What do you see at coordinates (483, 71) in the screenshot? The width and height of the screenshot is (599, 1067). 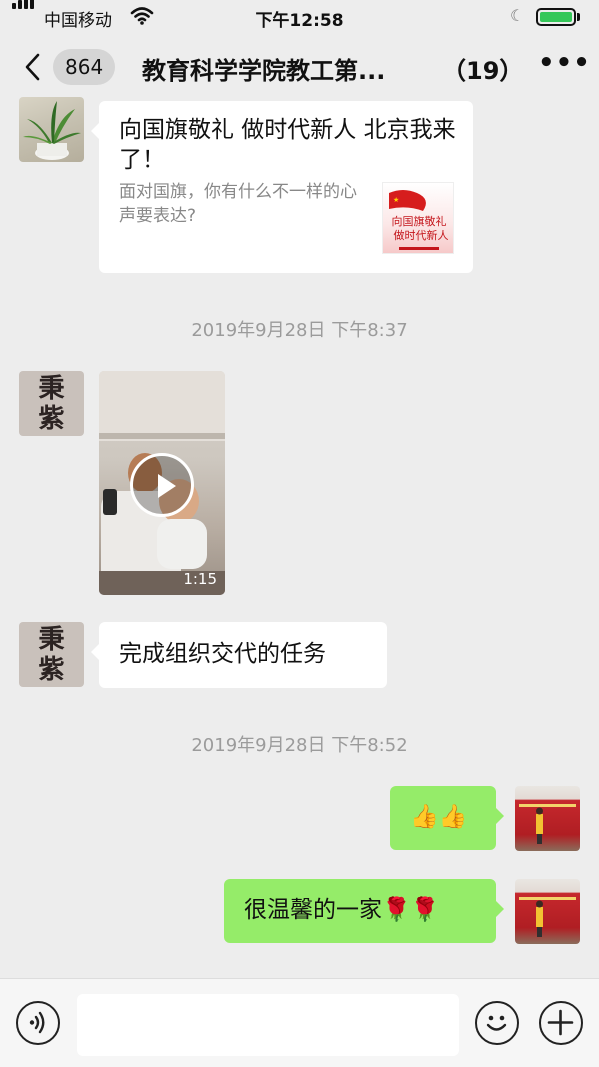 I see `member-count: （19）` at bounding box center [483, 71].